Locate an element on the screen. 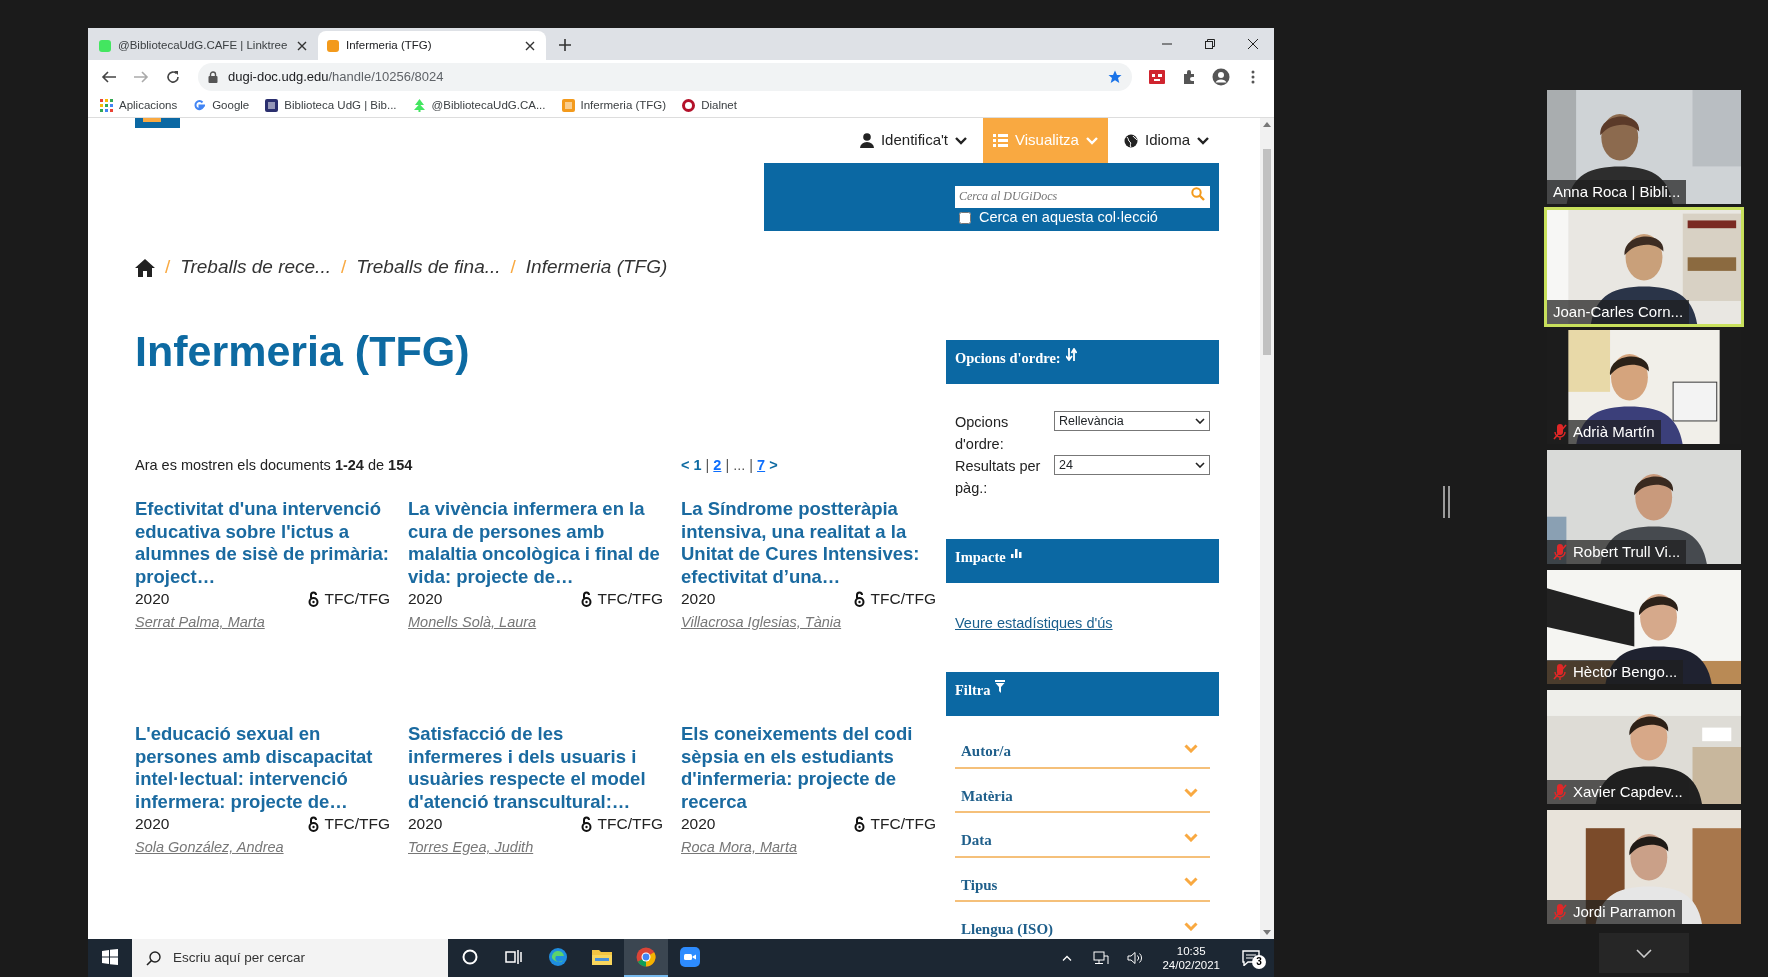 This screenshot has width=1768, height=977. participant-name: Adrià Martín is located at coordinates (1614, 432).